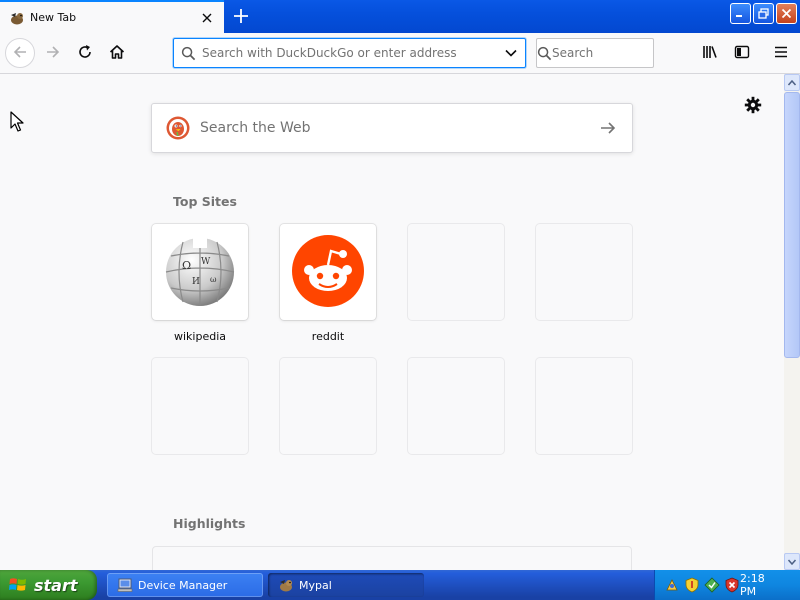 This screenshot has height=600, width=800. Describe the element at coordinates (178, 128) in the screenshot. I see `duckduckgo-logo-icon` at that location.